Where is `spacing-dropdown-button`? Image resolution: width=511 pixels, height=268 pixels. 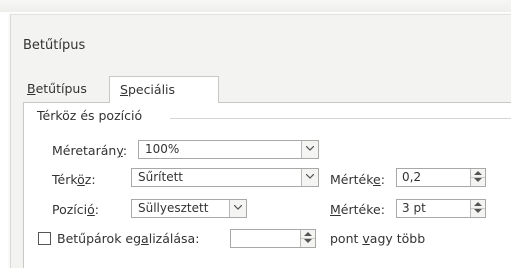
spacing-dropdown-button is located at coordinates (309, 177).